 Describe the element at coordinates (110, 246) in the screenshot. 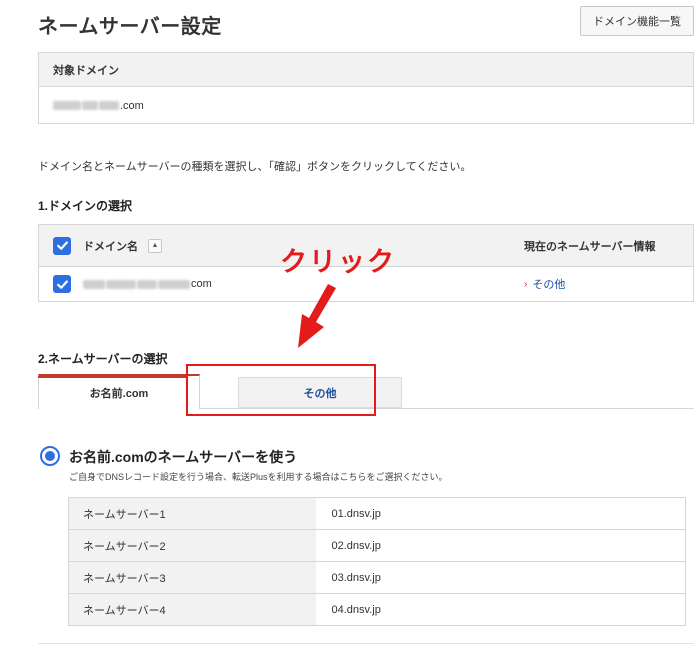

I see `column-domain-label: ドメイン名` at that location.